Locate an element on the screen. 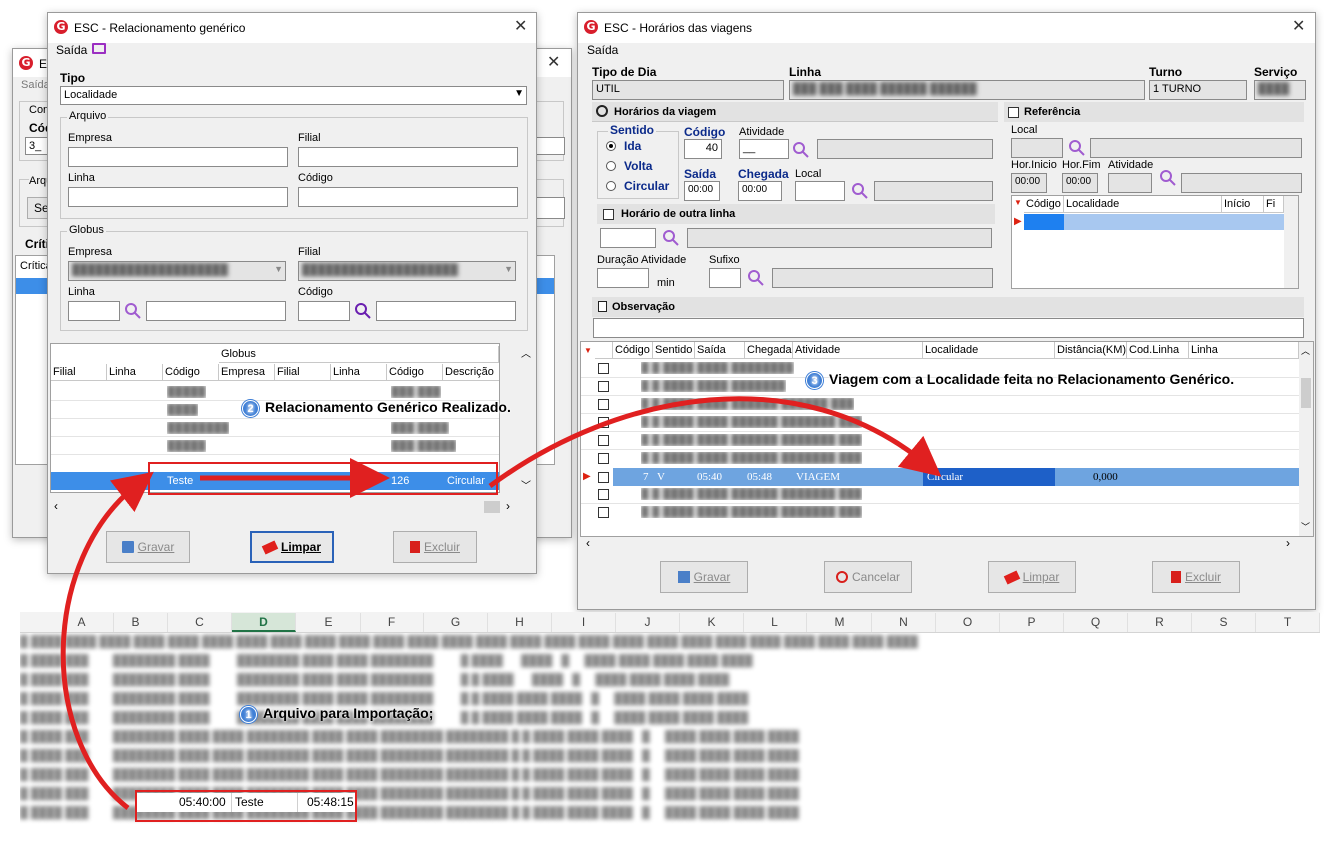  callout-three-badge: 3 is located at coordinates (814, 380).